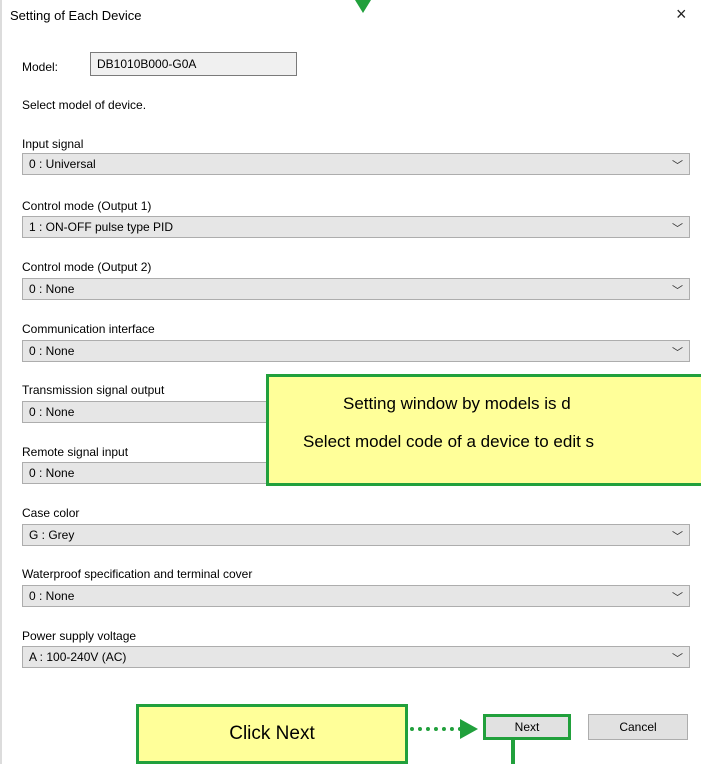  I want to click on waterproof-spec-select: 0 : None ﹀, so click(356, 596).